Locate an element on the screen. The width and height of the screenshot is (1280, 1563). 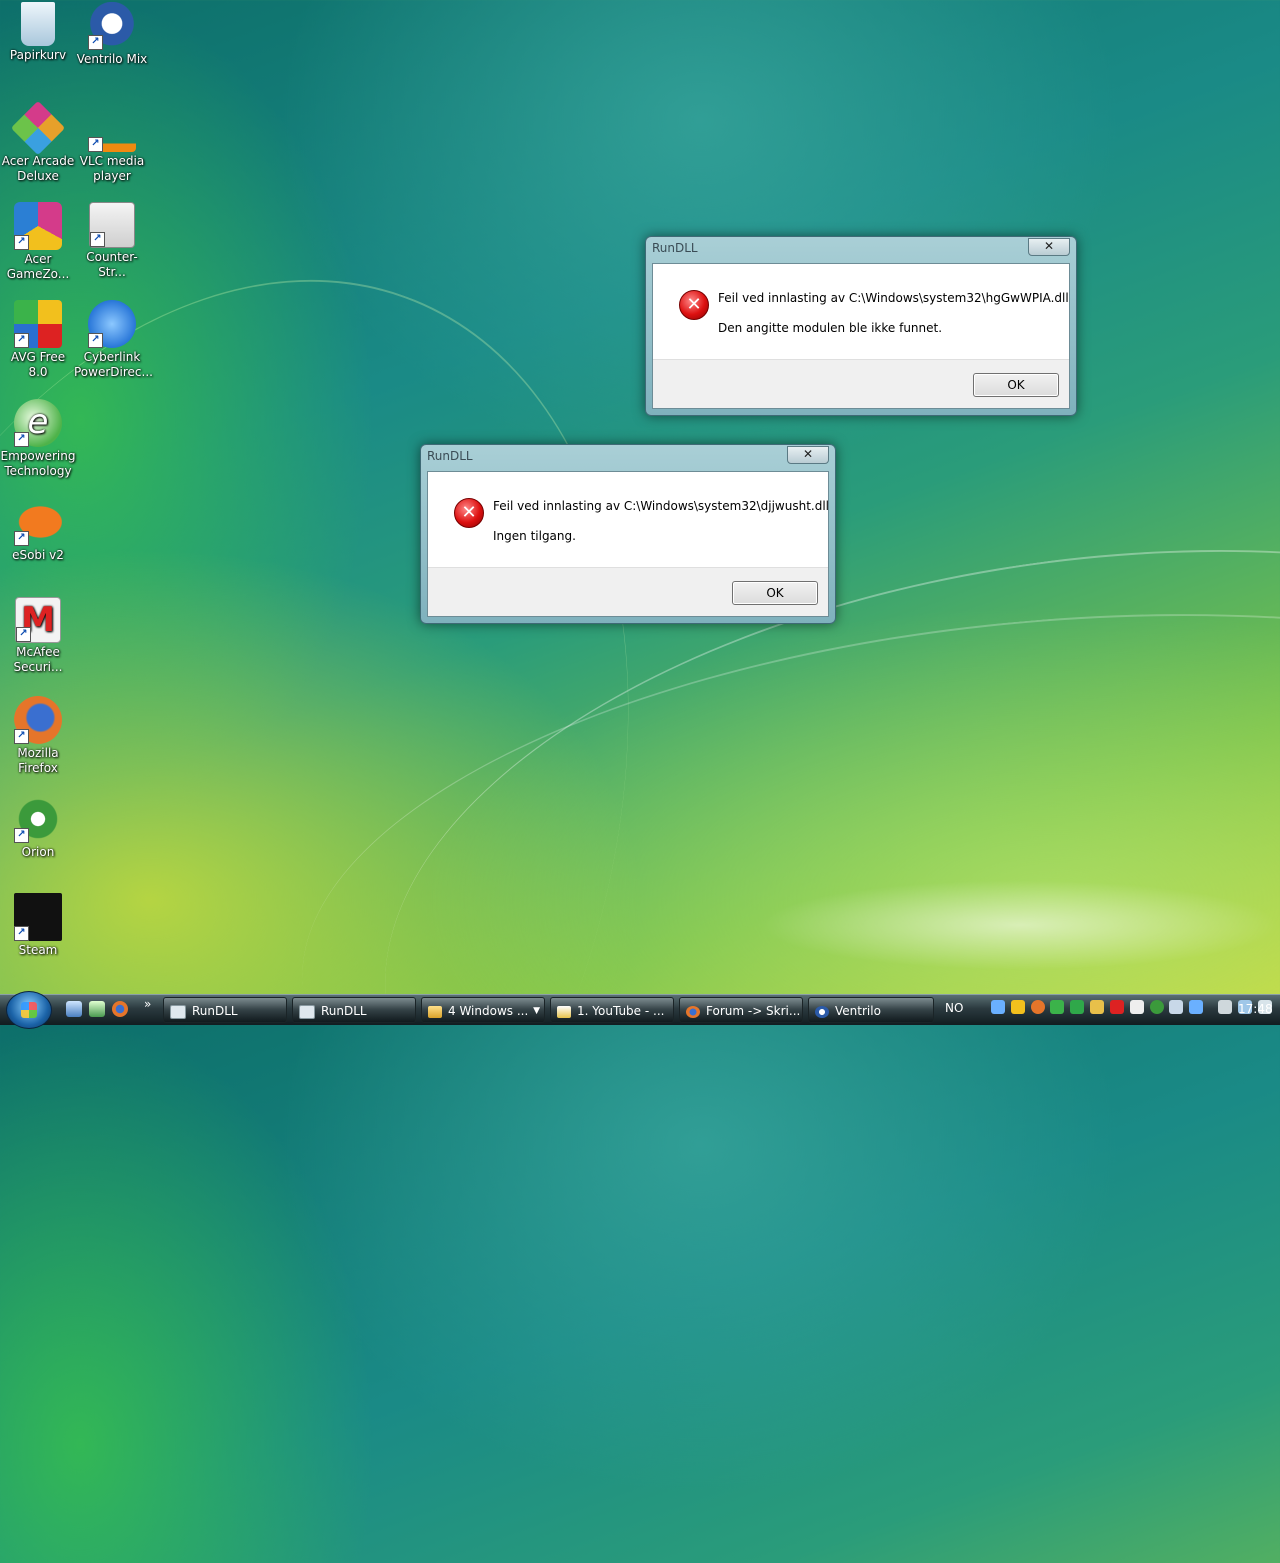
system-tray is located at coordinates (1131, 1010).